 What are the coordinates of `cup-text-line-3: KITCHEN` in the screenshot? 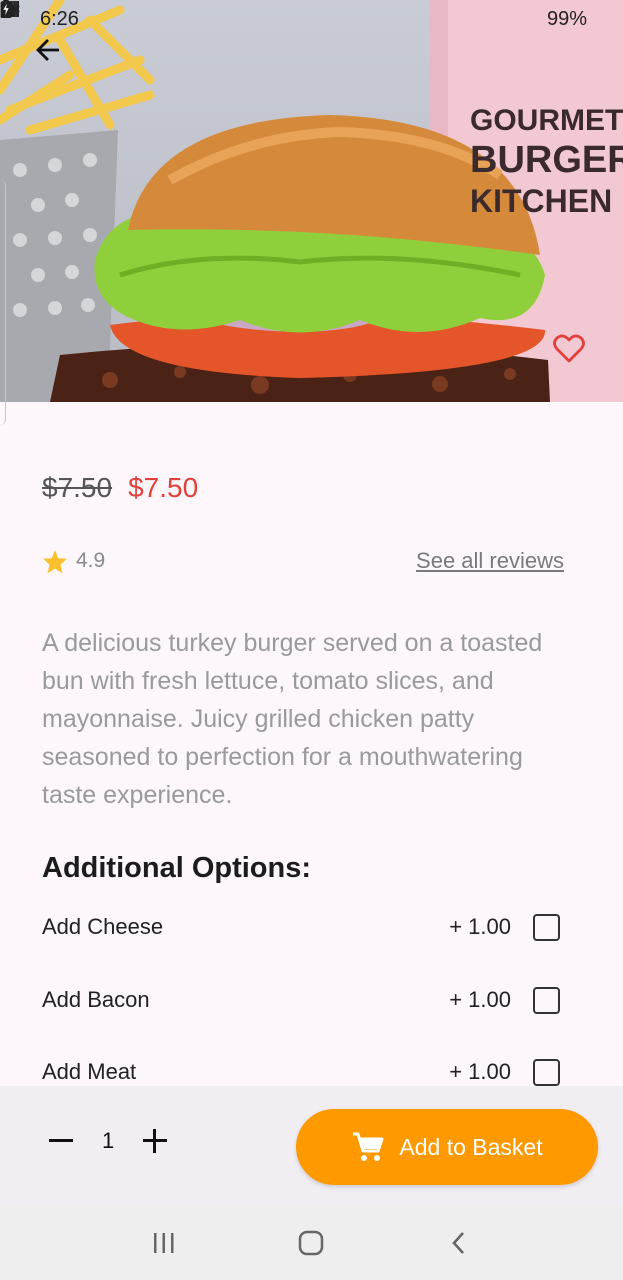 It's located at (541, 201).